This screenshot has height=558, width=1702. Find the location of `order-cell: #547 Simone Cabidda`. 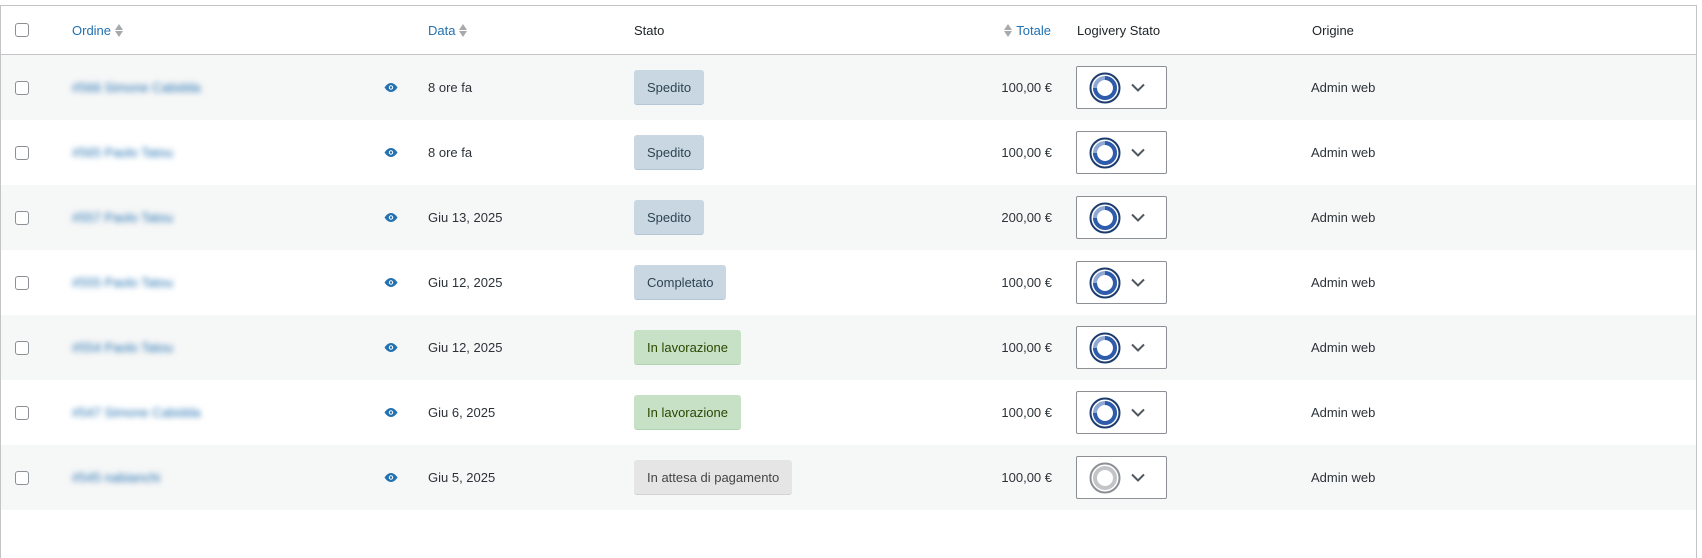

order-cell: #547 Simone Cabidda is located at coordinates (136, 412).